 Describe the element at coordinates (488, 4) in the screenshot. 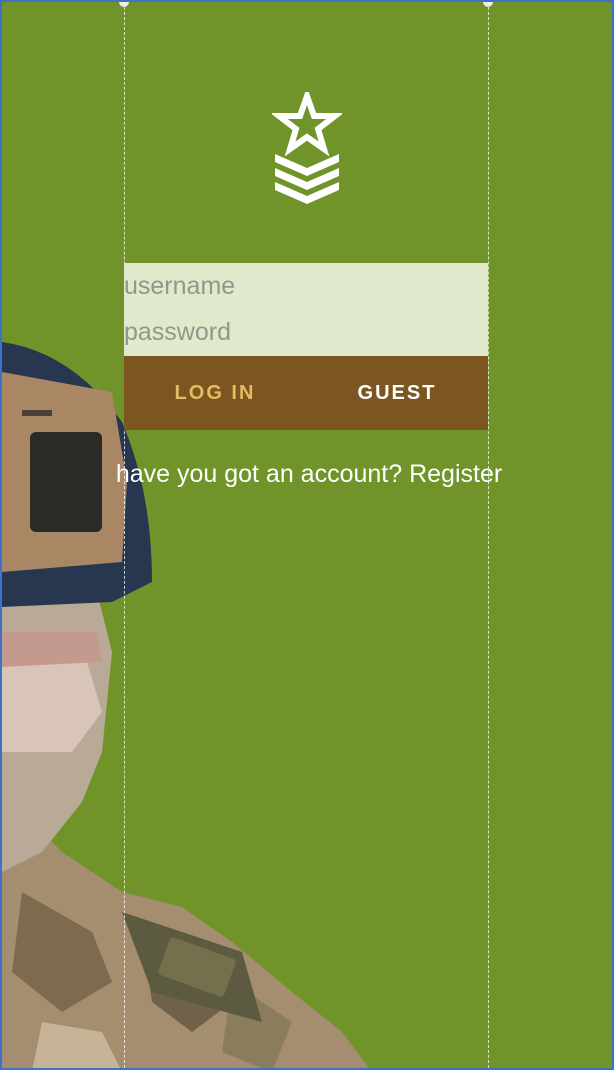

I see `guide-handle-right` at that location.